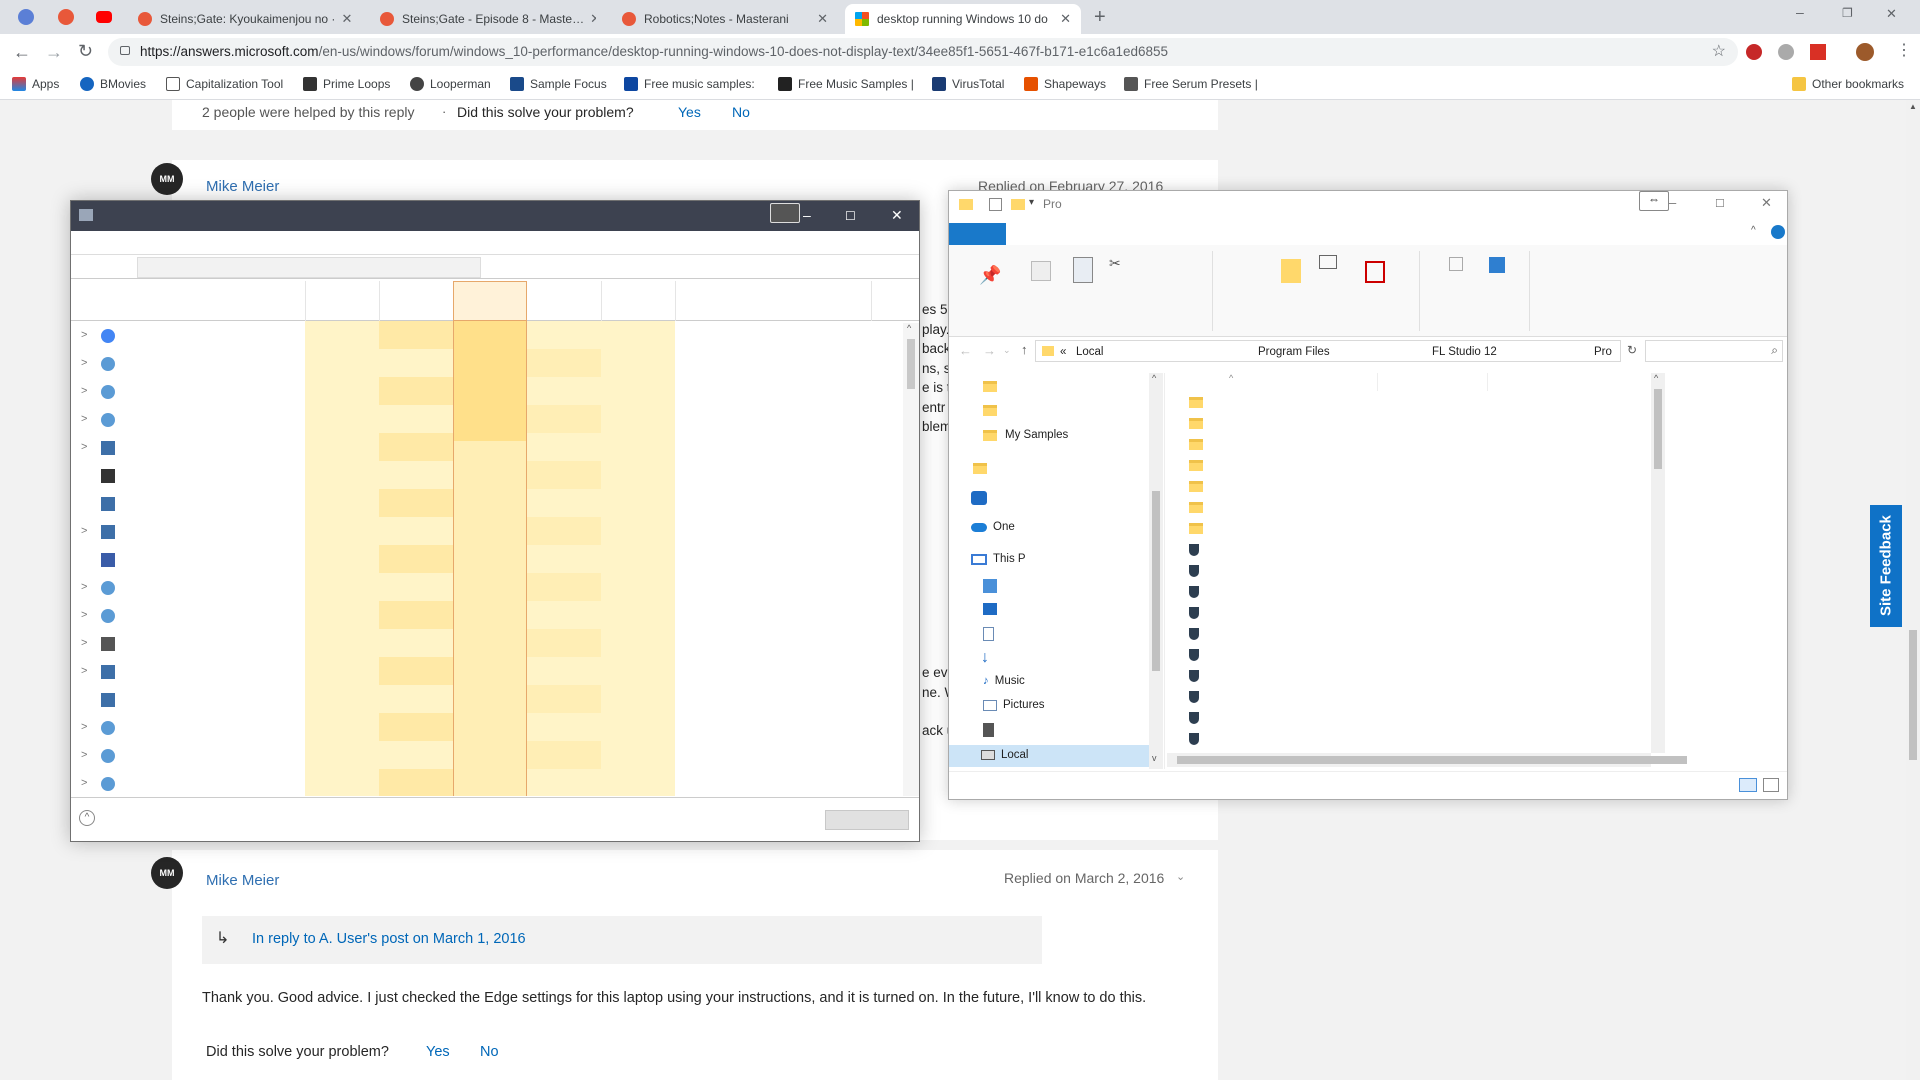 This screenshot has height=1080, width=1920. I want to click on large-icons-view-icon, so click(1771, 785).